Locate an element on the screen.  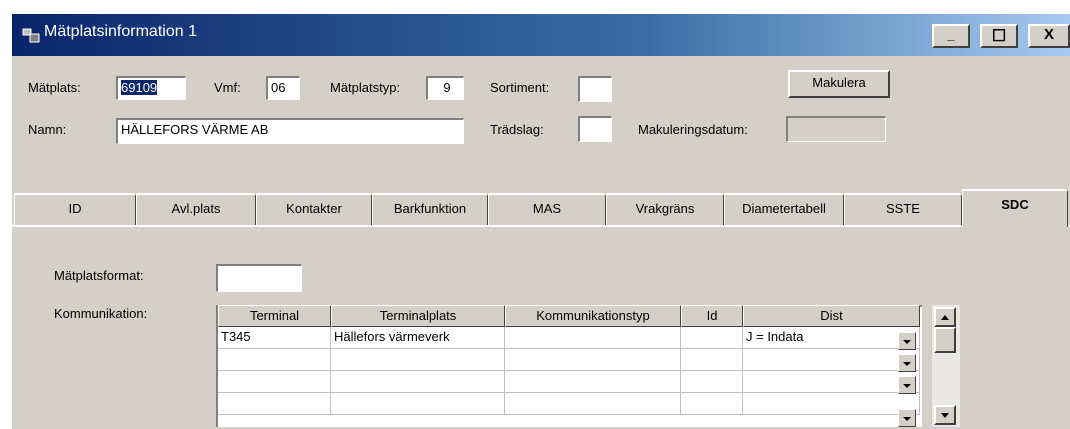
minimize-button: _ is located at coordinates (951, 36).